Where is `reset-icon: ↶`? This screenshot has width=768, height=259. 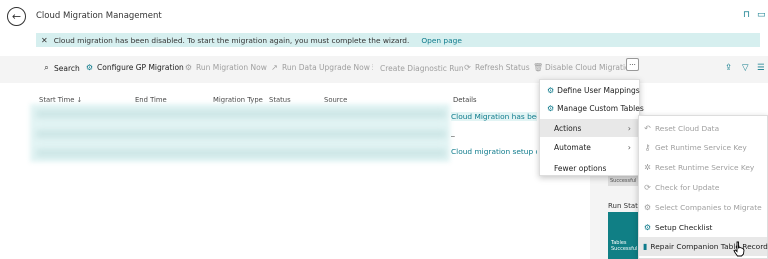 reset-icon: ↶ is located at coordinates (647, 128).